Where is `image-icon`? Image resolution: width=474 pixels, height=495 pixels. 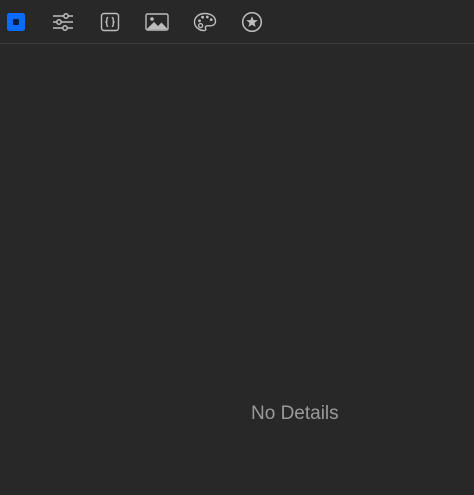 image-icon is located at coordinates (157, 22).